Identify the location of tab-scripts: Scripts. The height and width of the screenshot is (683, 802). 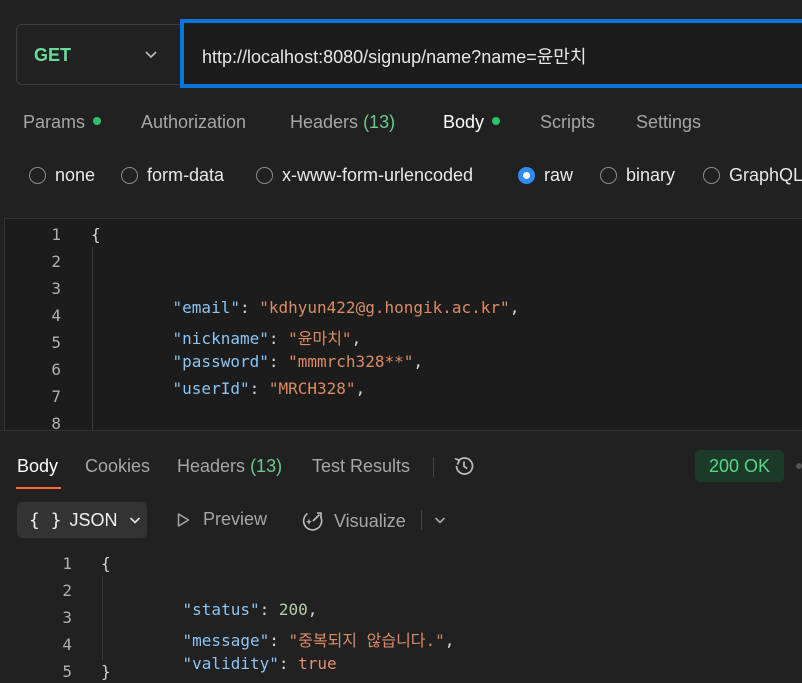
(567, 122).